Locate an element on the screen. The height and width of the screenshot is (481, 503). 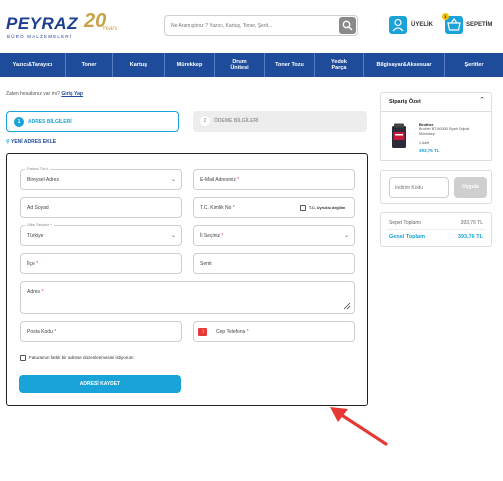
address-field-label: Adres * is located at coordinates (35, 292).